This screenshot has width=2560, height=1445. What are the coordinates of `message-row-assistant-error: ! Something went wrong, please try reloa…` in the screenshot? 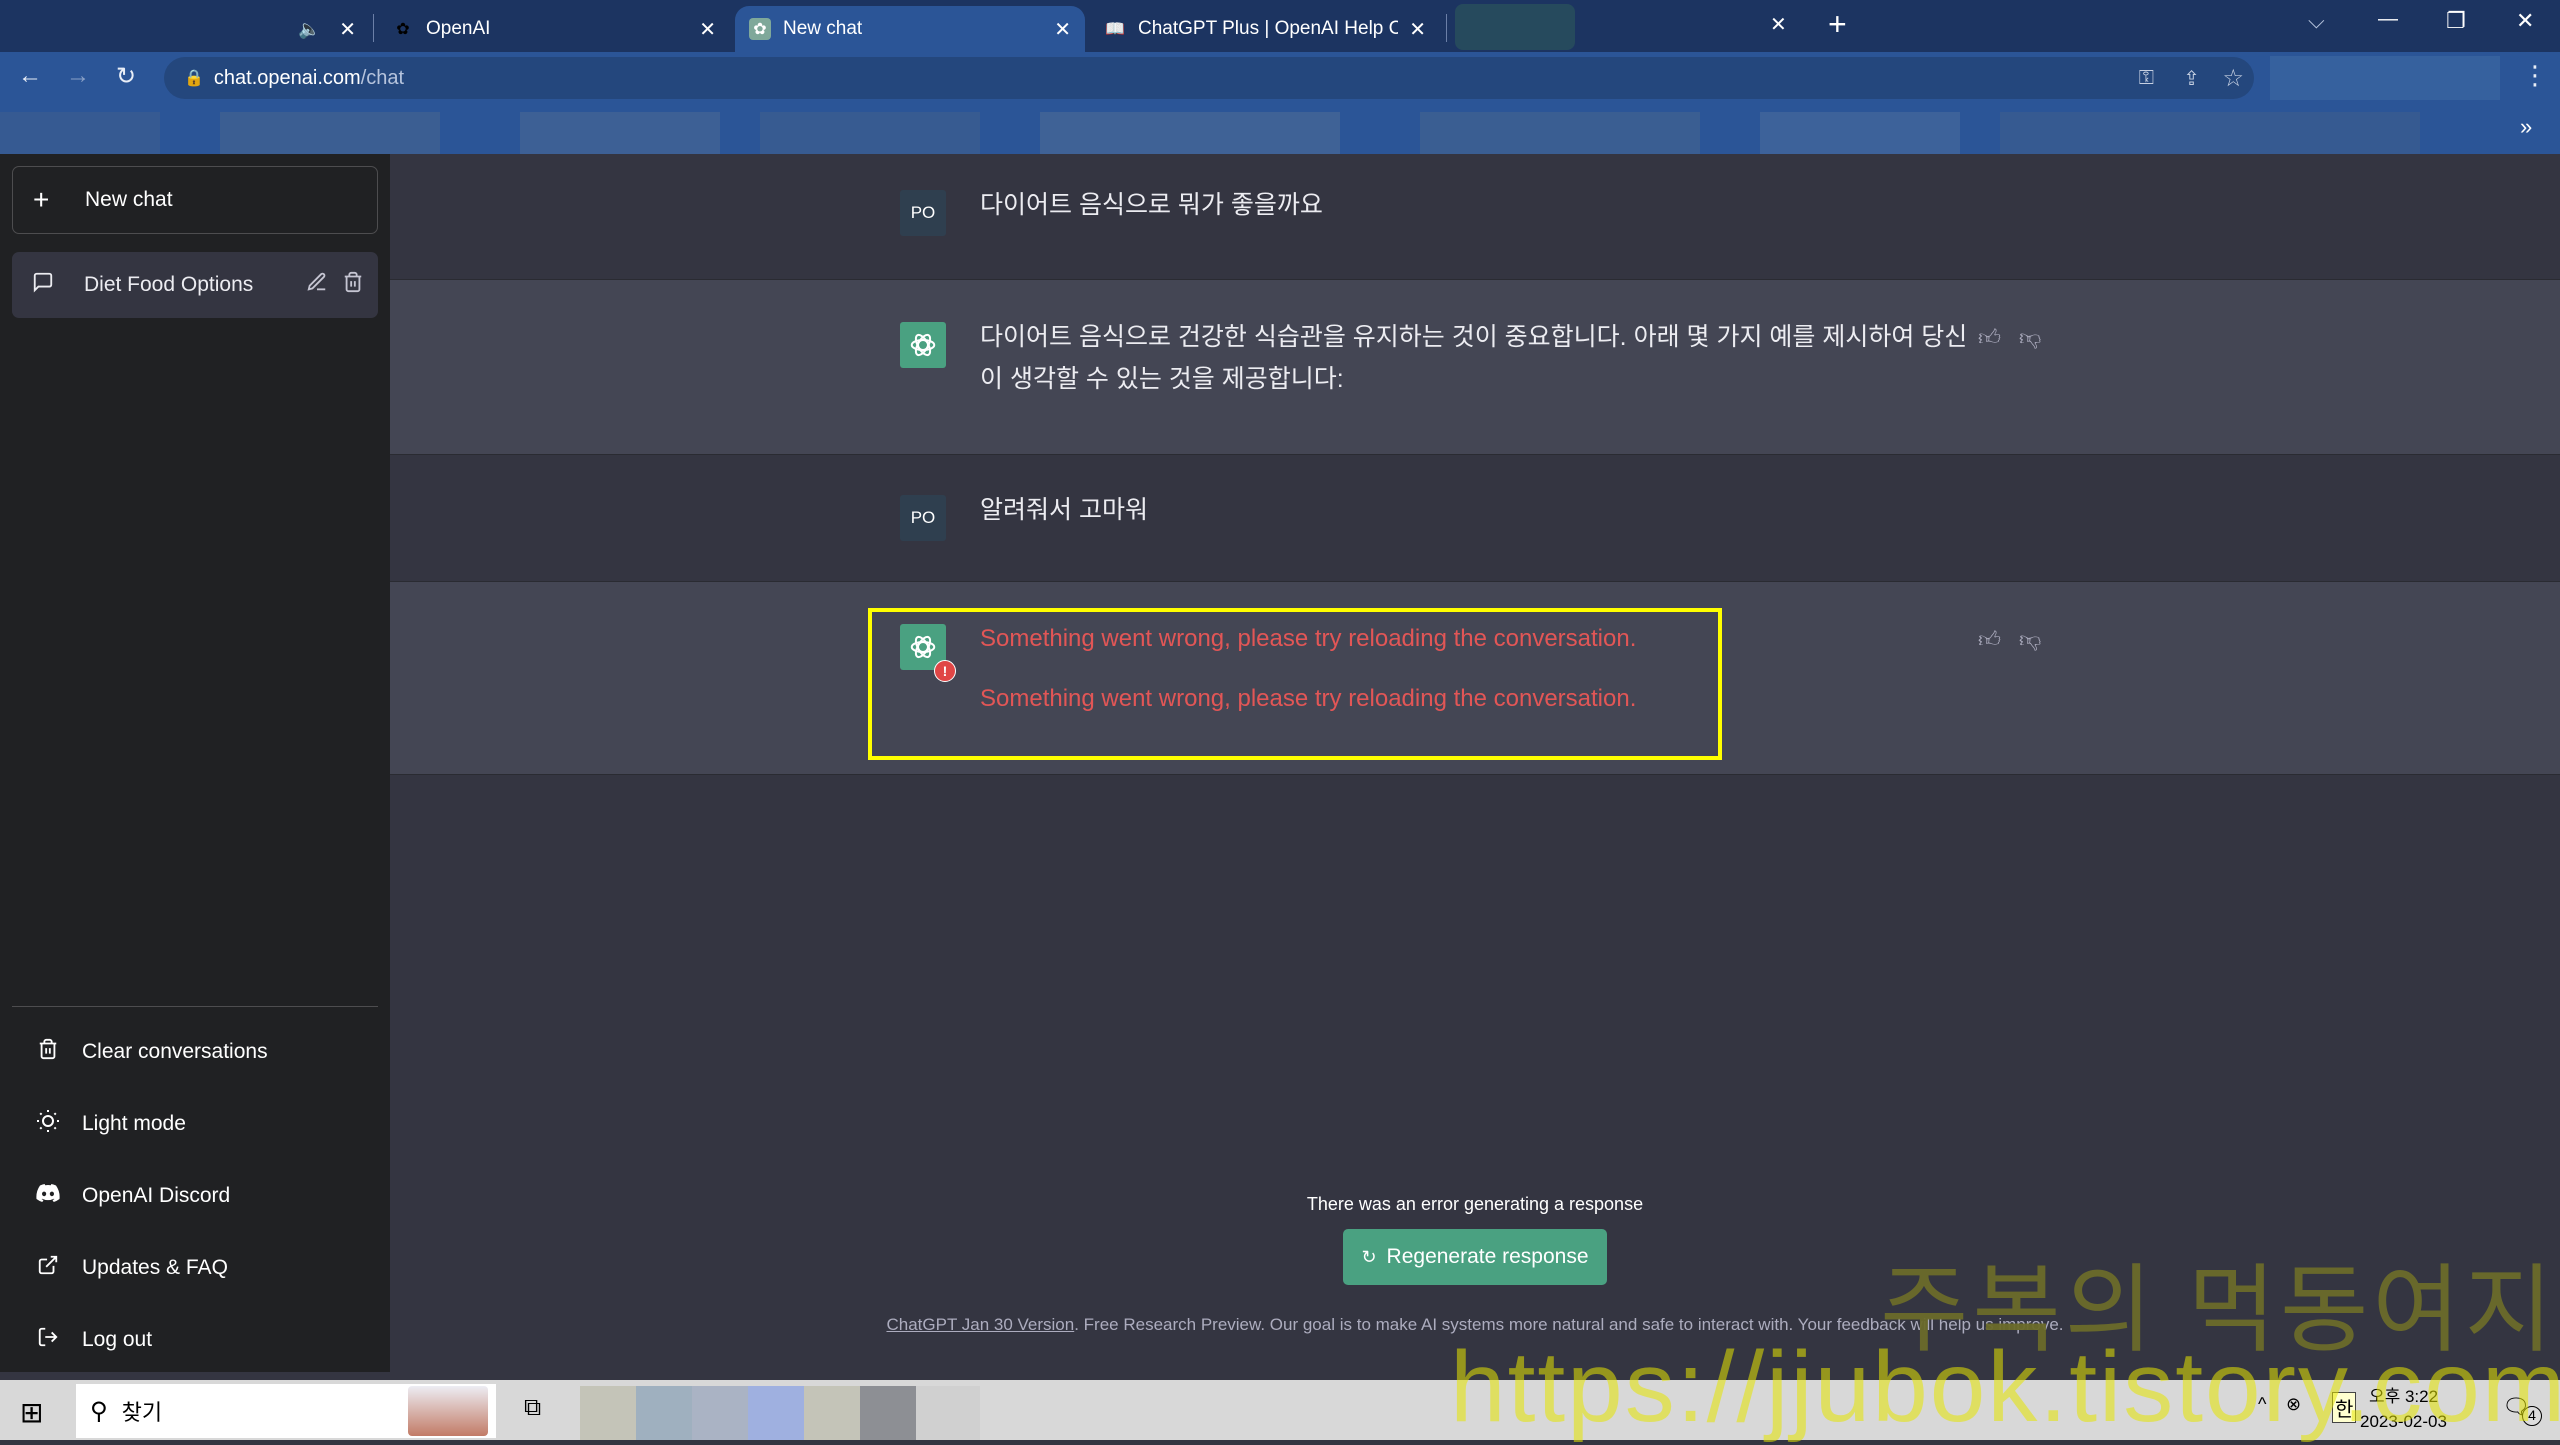 It's located at (1475, 678).